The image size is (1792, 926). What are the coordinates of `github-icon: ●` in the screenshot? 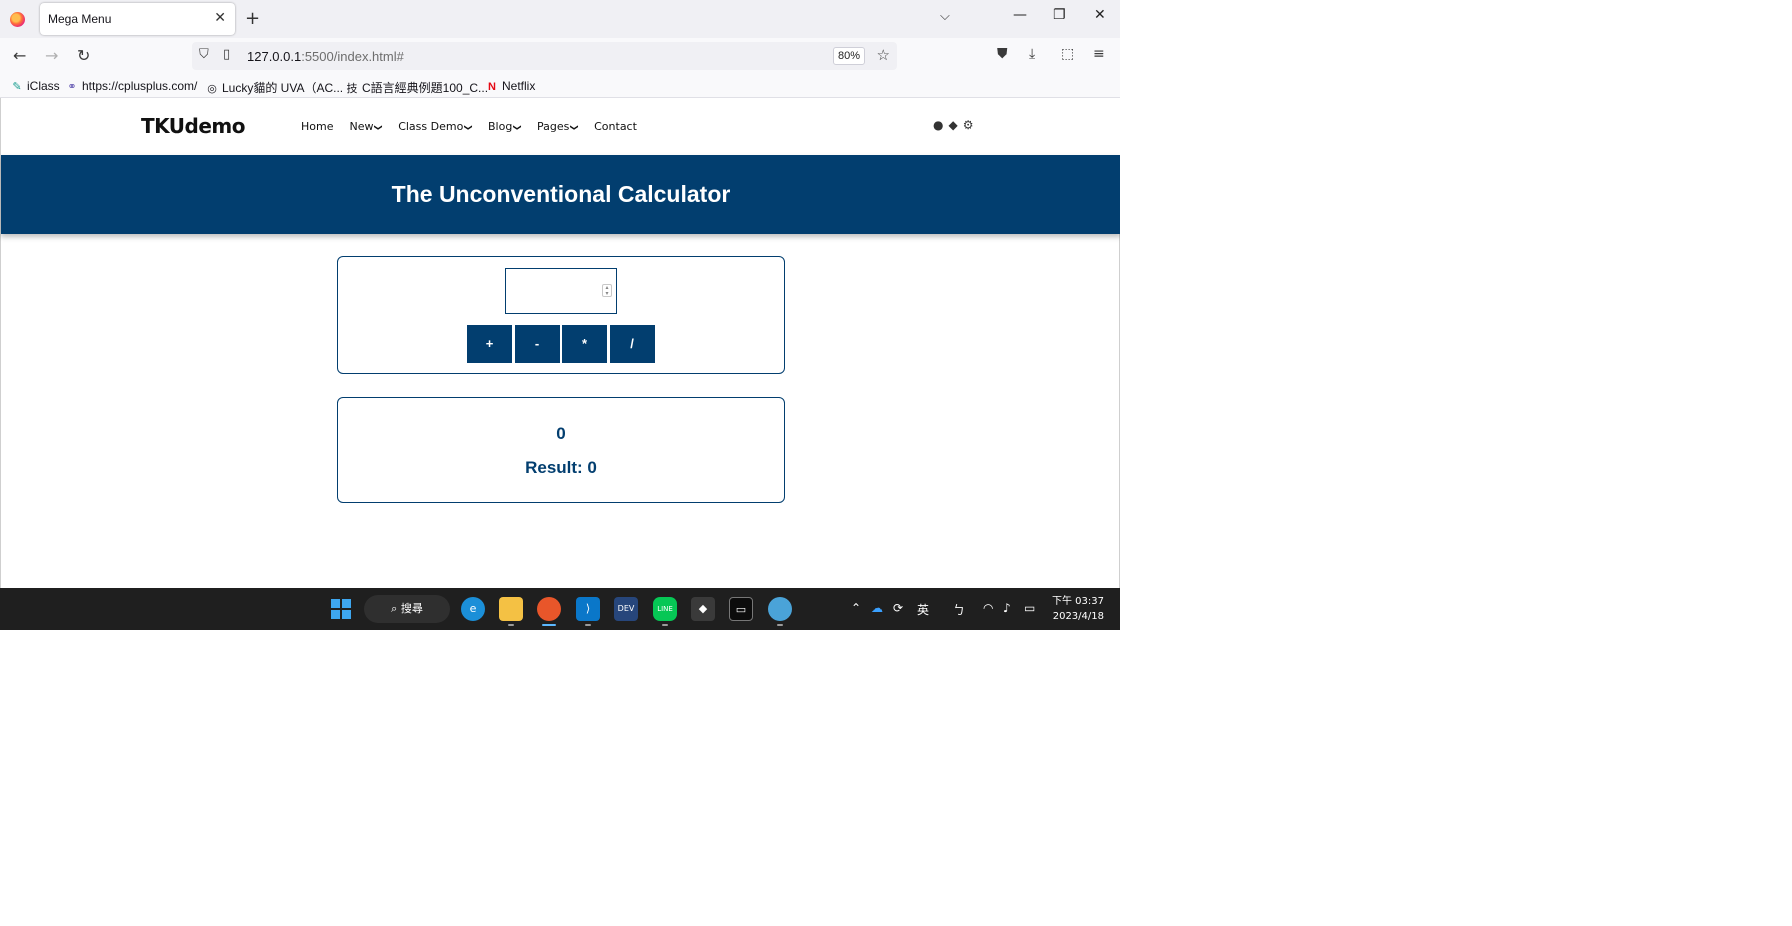 It's located at (938, 125).